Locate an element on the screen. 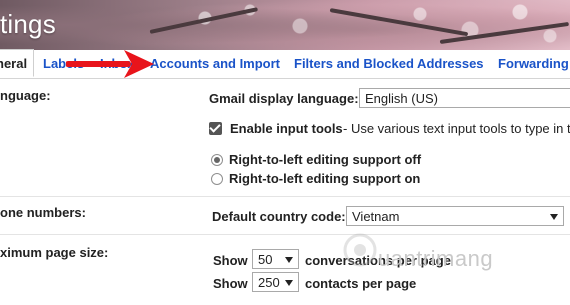 This screenshot has width=570, height=305. contacts-per-page-label: contacts per page is located at coordinates (361, 283).